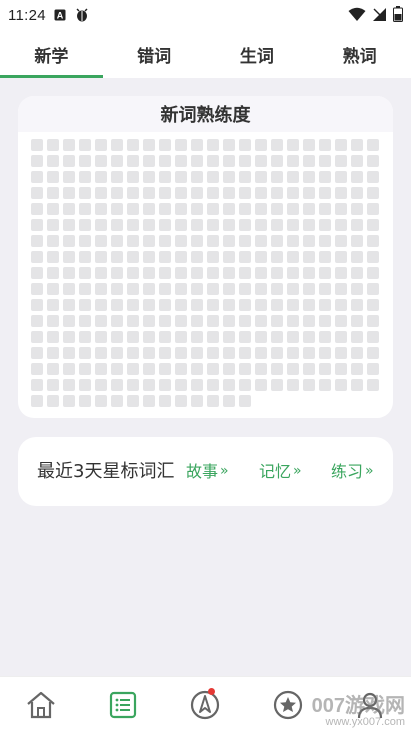 Image resolution: width=411 pixels, height=732 pixels. I want to click on nav-starred, so click(288, 705).